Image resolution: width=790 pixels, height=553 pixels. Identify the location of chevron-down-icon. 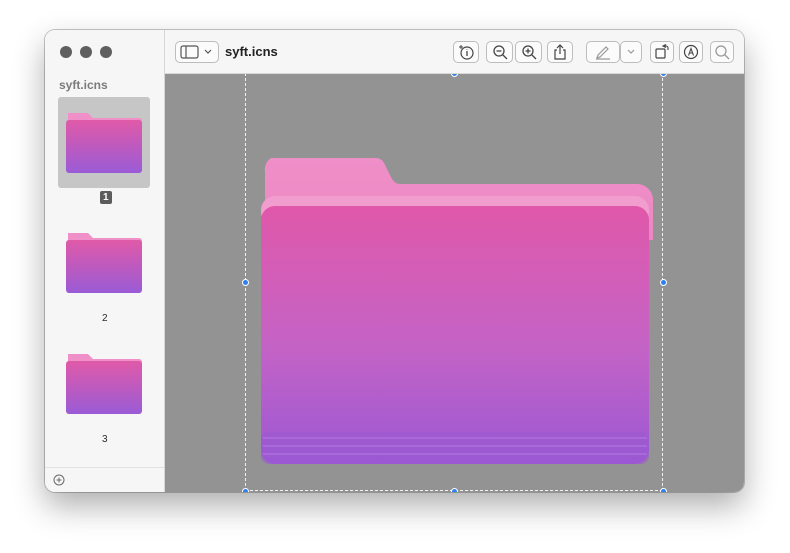
(631, 51).